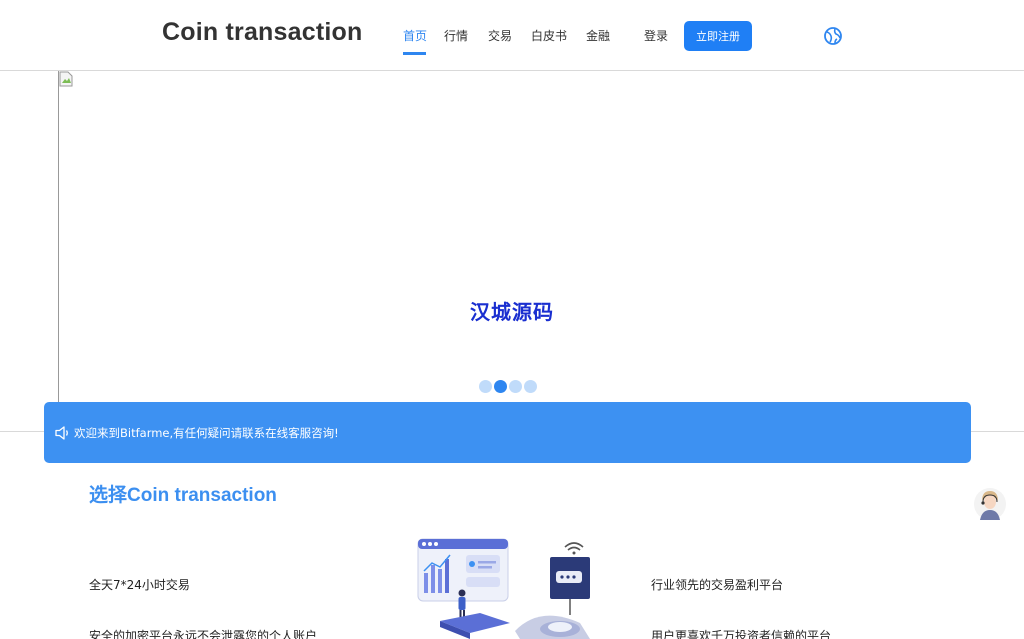 The height and width of the screenshot is (639, 1024). What do you see at coordinates (508, 386) in the screenshot?
I see `carousel-indicators` at bounding box center [508, 386].